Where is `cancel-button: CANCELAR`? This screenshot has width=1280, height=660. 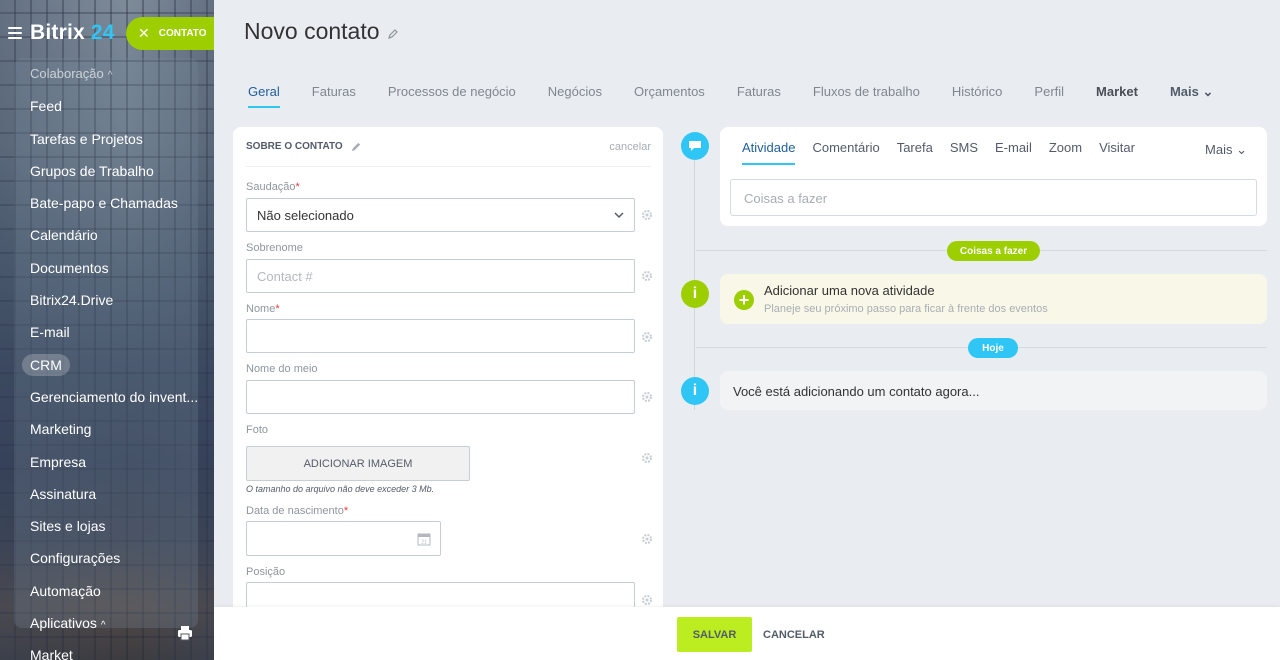
cancel-button: CANCELAR is located at coordinates (794, 634).